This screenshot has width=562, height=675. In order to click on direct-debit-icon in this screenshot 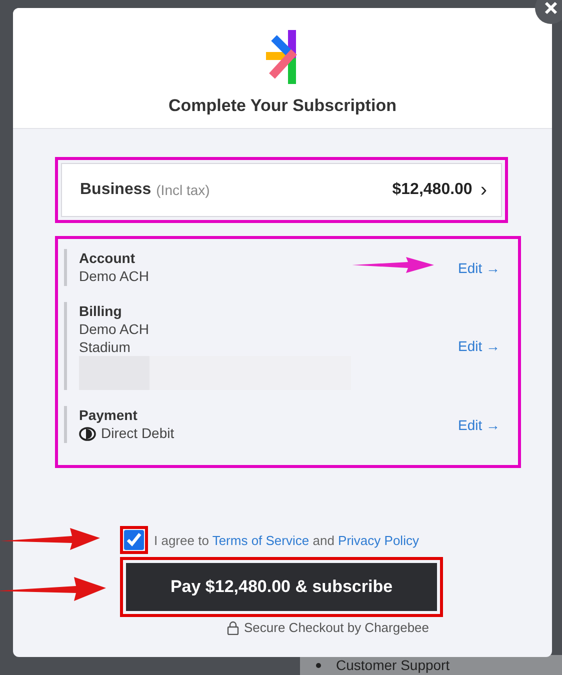, I will do `click(87, 433)`.